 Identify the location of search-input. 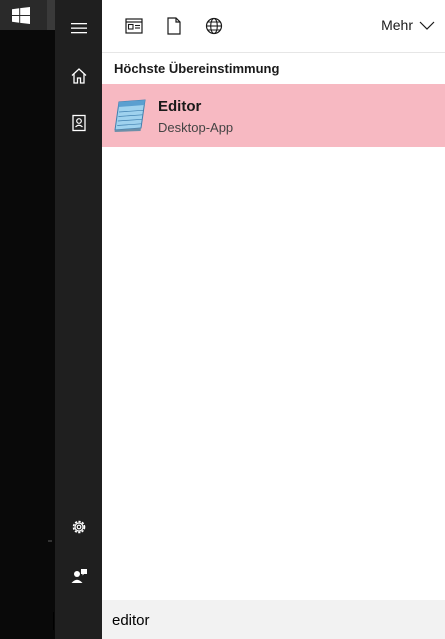
(272, 620).